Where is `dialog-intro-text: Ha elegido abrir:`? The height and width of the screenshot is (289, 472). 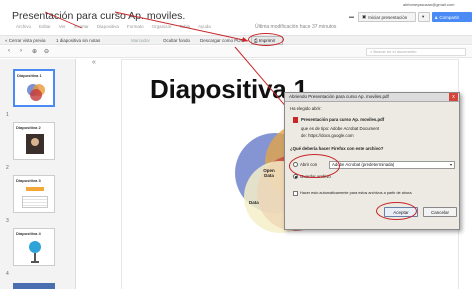 dialog-intro-text: Ha elegido abrir: is located at coordinates (306, 108).